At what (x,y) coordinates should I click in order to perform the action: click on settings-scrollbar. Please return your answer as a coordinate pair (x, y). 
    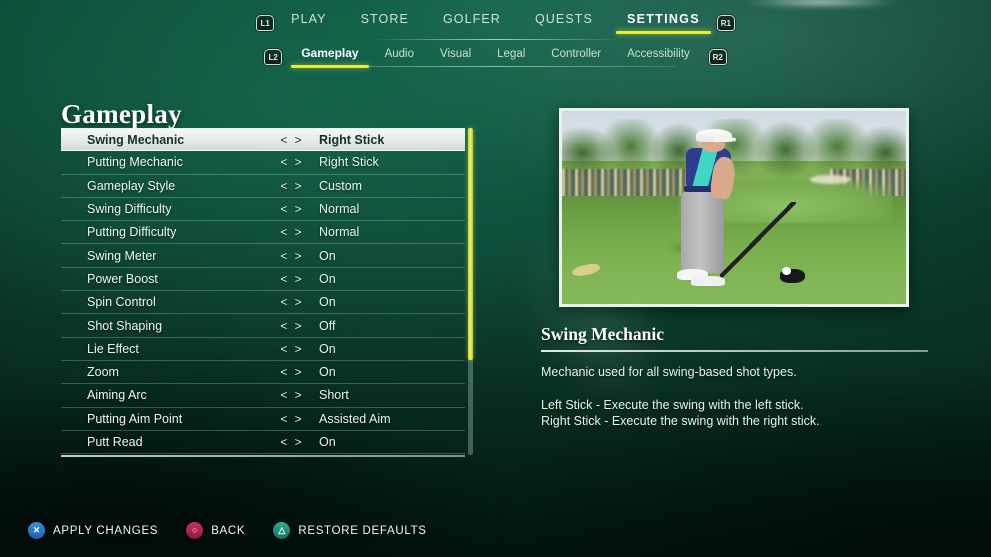
    Looking at the image, I should click on (470, 291).